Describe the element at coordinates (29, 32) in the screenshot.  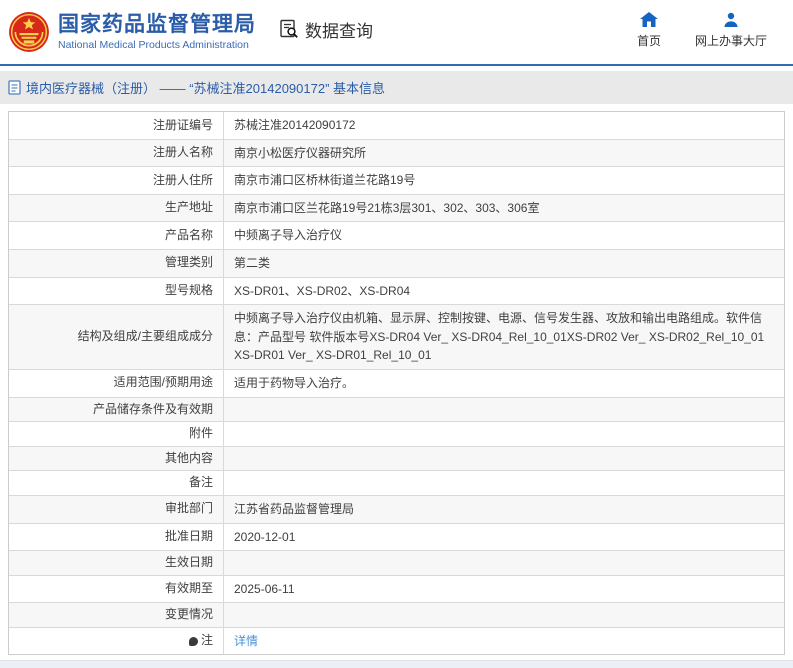
I see `national-emblem-icon` at that location.